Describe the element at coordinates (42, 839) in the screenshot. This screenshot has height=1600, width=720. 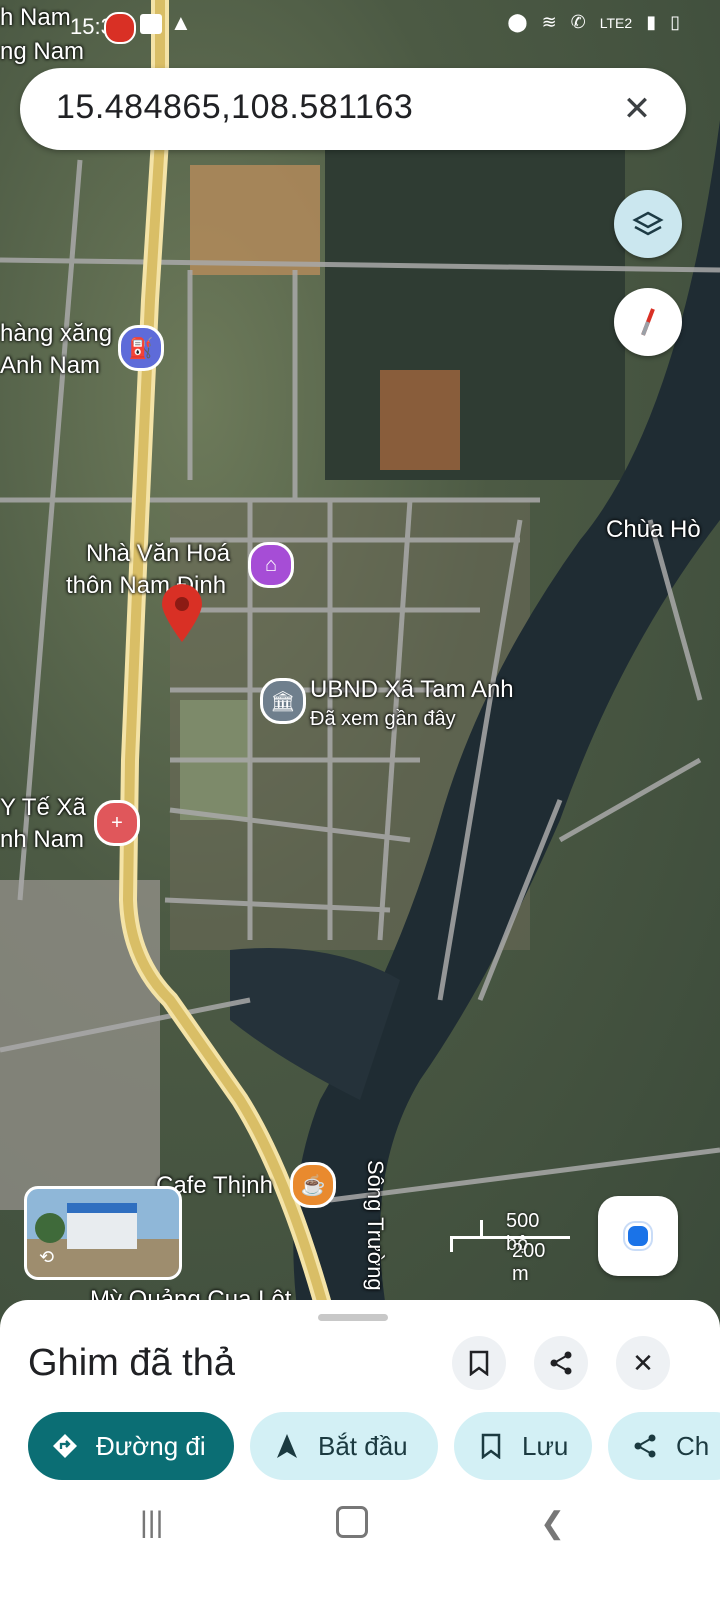
I see `map-label: nh Nam` at that location.